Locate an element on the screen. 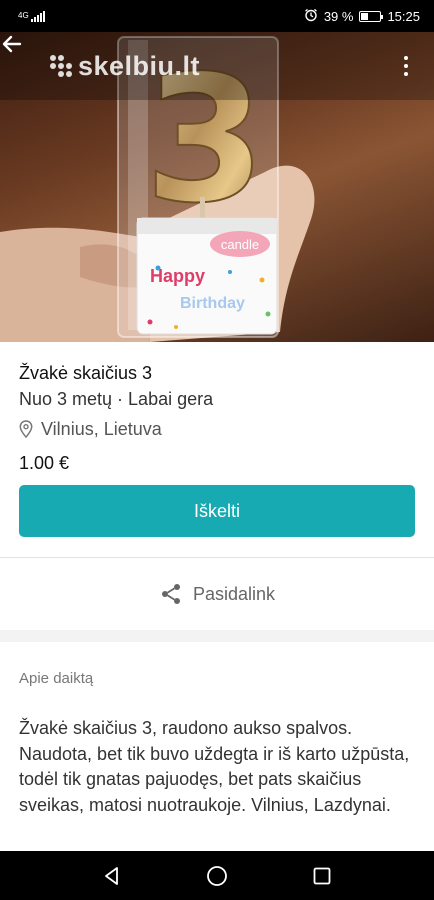 This screenshot has height=900, width=434. signal-icon is located at coordinates (37, 16).